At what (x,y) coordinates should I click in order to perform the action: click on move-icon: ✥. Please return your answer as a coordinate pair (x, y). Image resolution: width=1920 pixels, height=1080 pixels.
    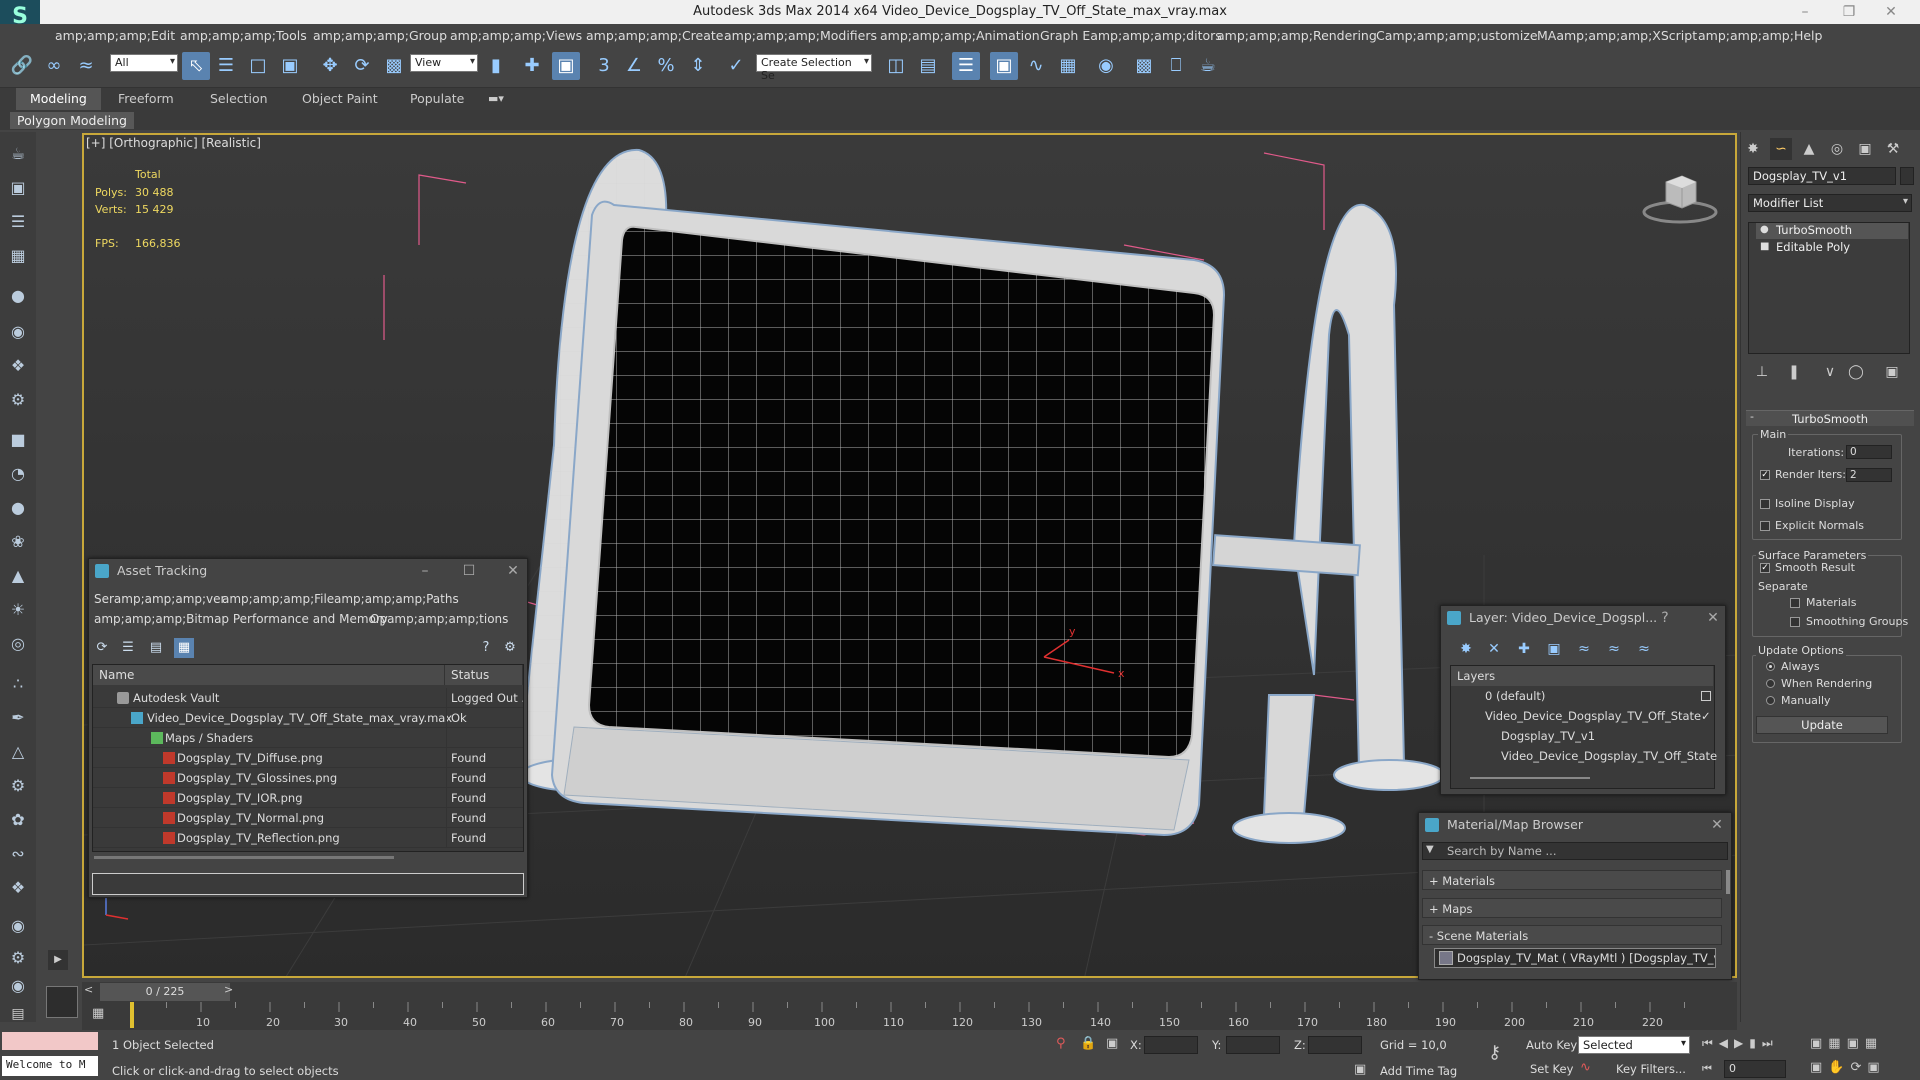
    Looking at the image, I should click on (330, 66).